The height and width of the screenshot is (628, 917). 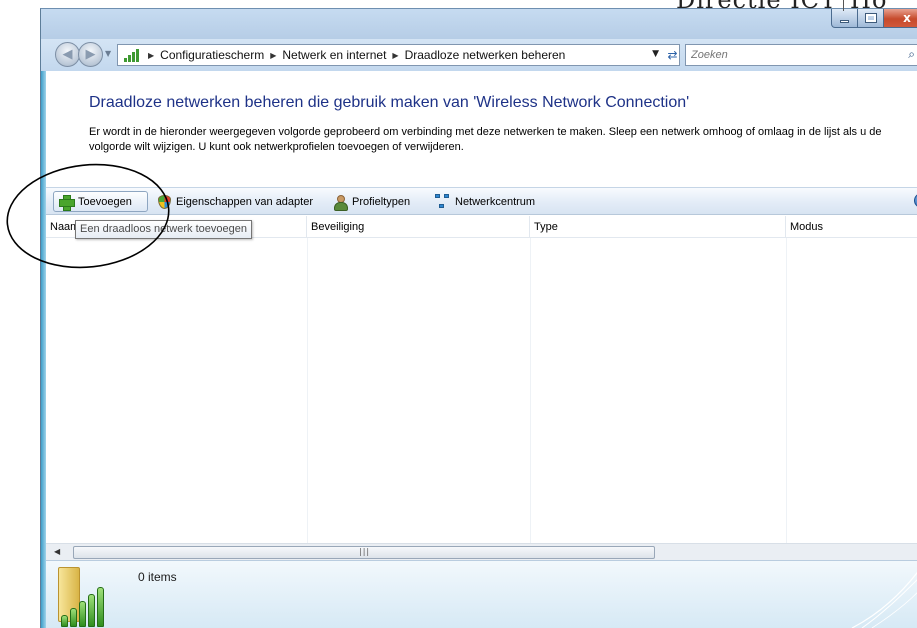 I want to click on column-header-security: Beveiliging, so click(x=418, y=227).